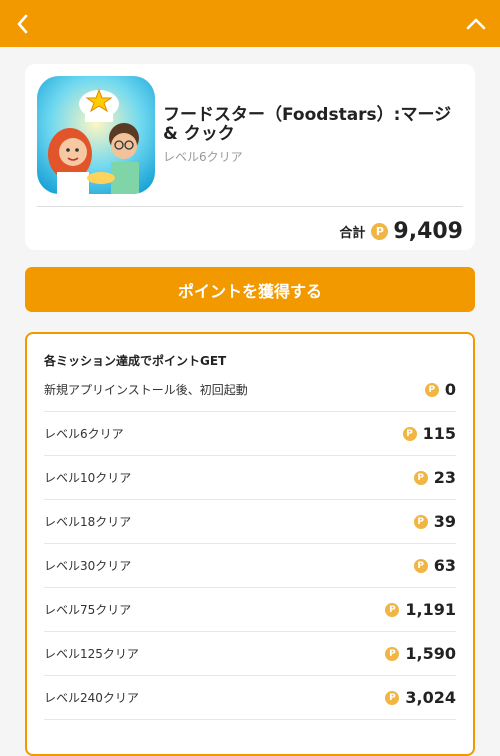 The width and height of the screenshot is (500, 756). Describe the element at coordinates (88, 566) in the screenshot. I see `mission-label: レベル30クリア` at that location.